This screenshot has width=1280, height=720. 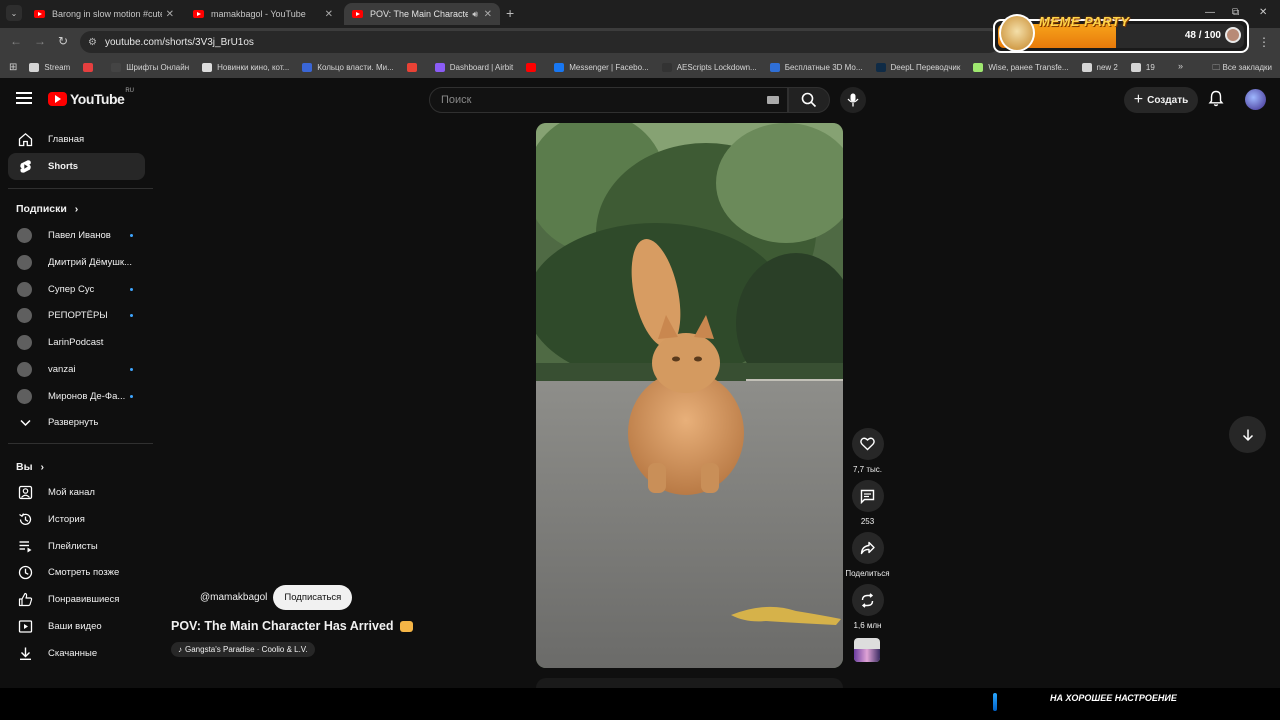 I want to click on sidebar-subscription-item: РЕПОРТЁРЫ, so click(x=76, y=315).